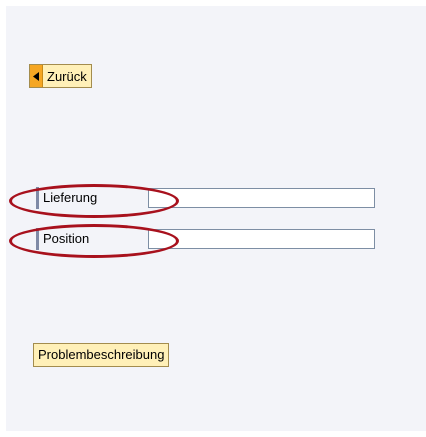 The width and height of the screenshot is (426, 437). I want to click on position-label: Position, so click(93, 239).